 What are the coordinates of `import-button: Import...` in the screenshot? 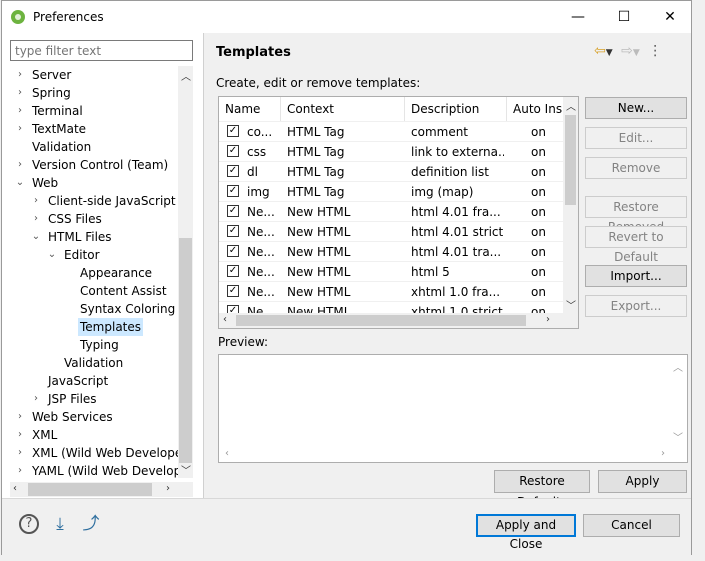 It's located at (636, 276).